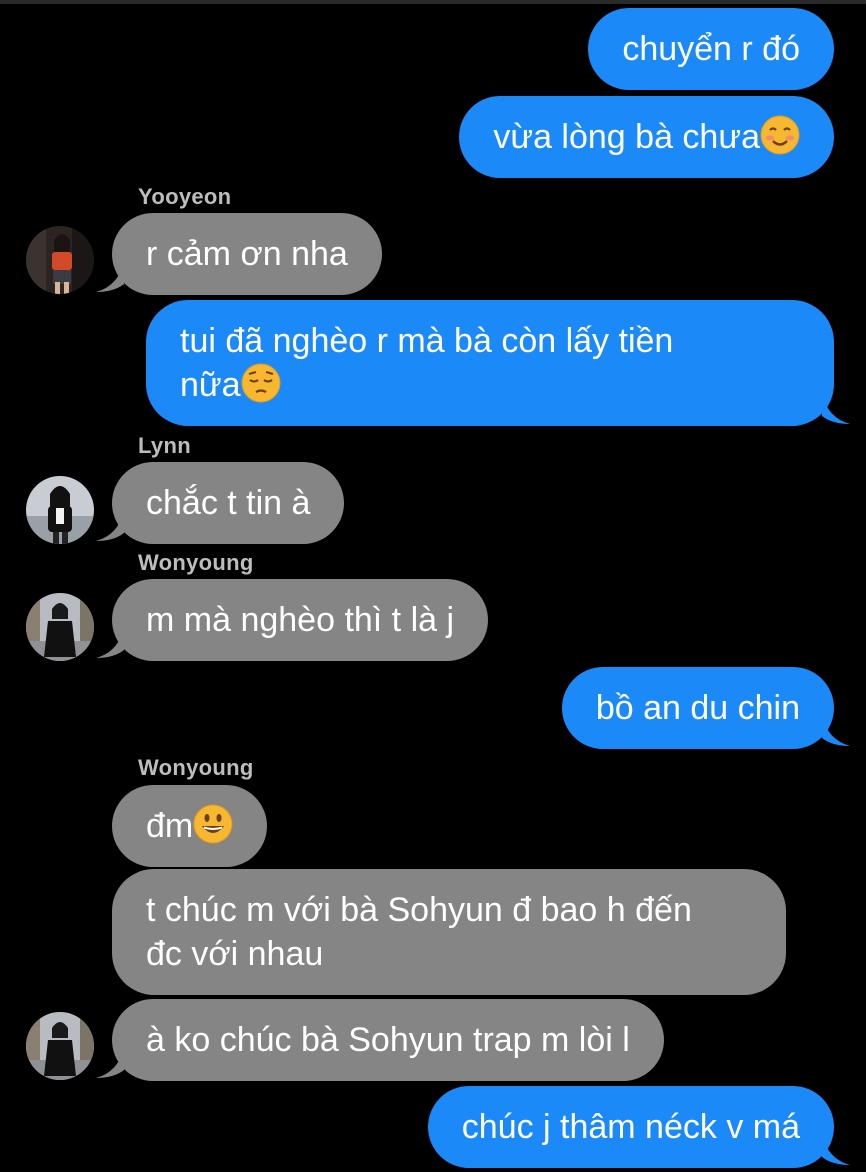  I want to click on incoming-message-bubble: m mà nghèo thì t là j, so click(300, 620).